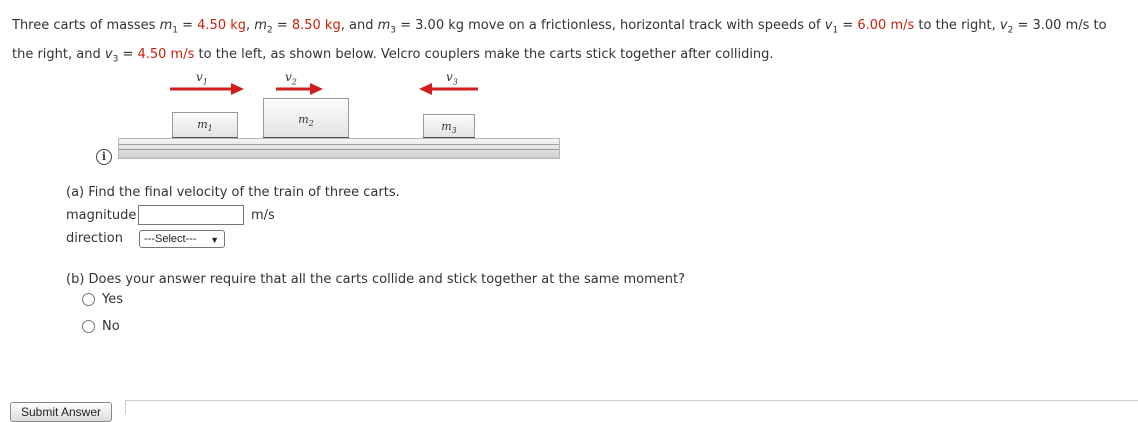 The height and width of the screenshot is (422, 1138). What do you see at coordinates (86, 25) in the screenshot?
I see `problem-text: Three carts of masses` at bounding box center [86, 25].